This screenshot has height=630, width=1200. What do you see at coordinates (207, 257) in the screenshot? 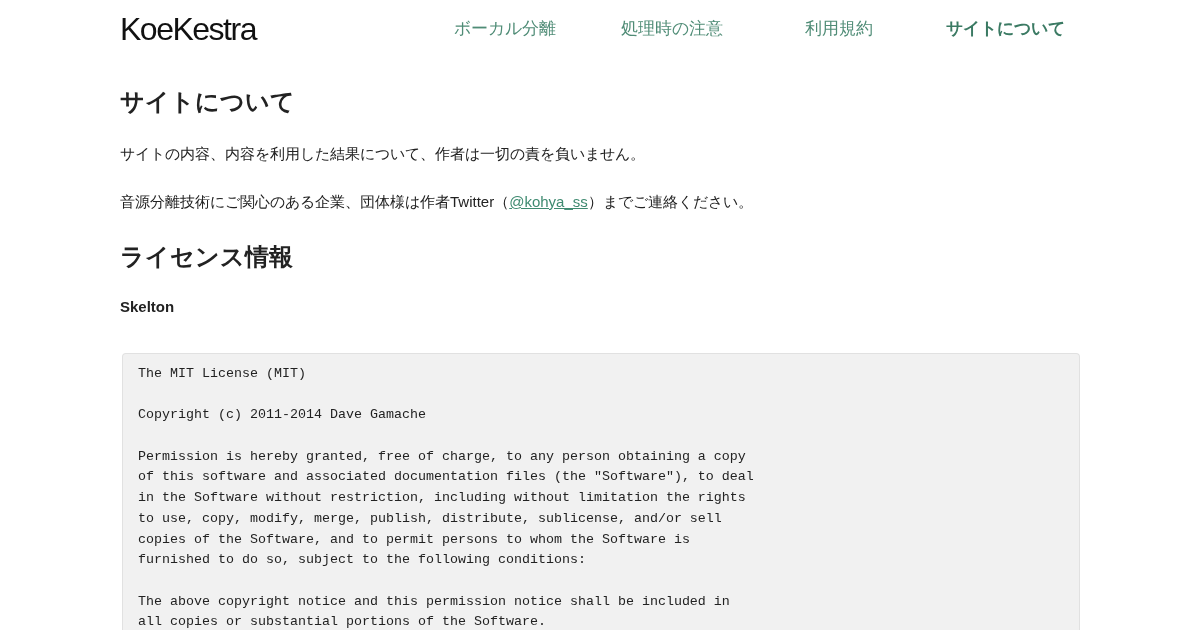
I see `section-heading: ライセンス情報` at bounding box center [207, 257].